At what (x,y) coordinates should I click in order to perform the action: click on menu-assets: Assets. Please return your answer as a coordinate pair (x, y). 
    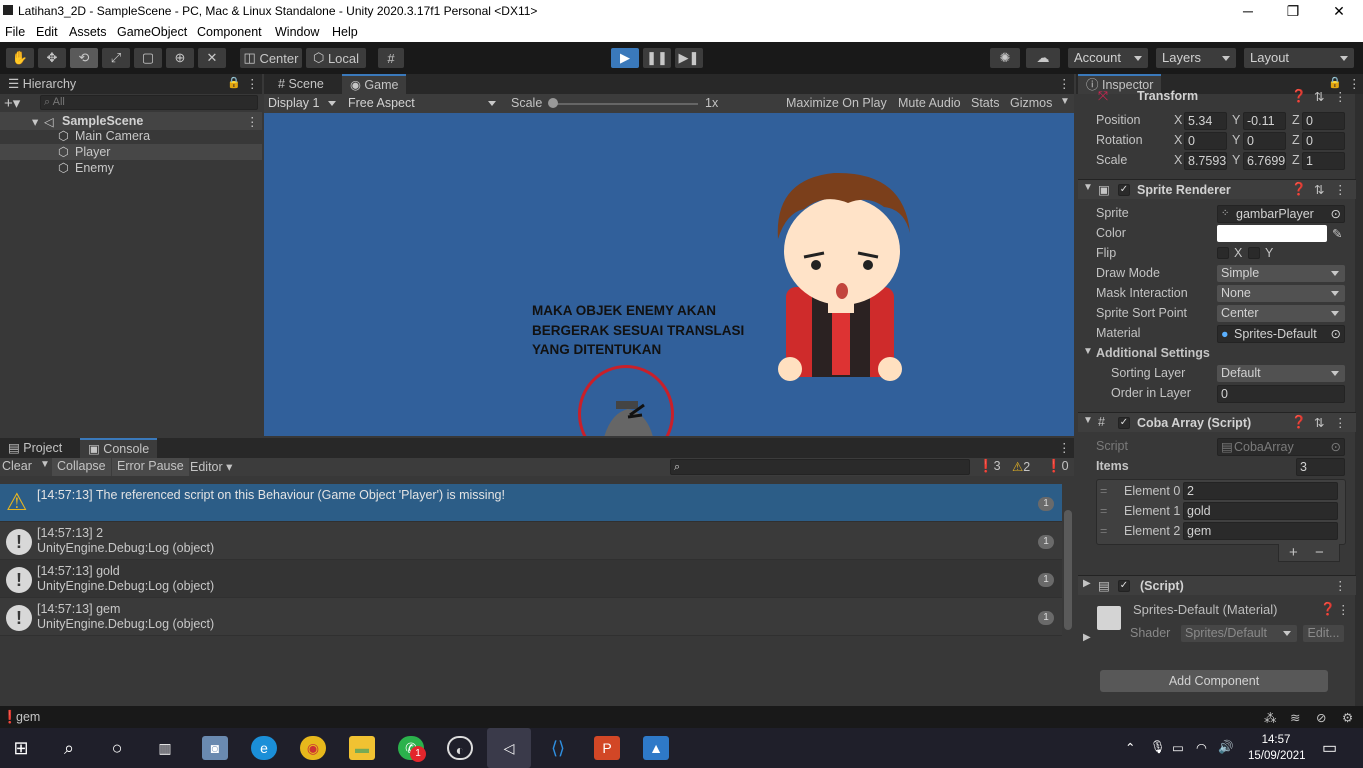
    Looking at the image, I should click on (88, 32).